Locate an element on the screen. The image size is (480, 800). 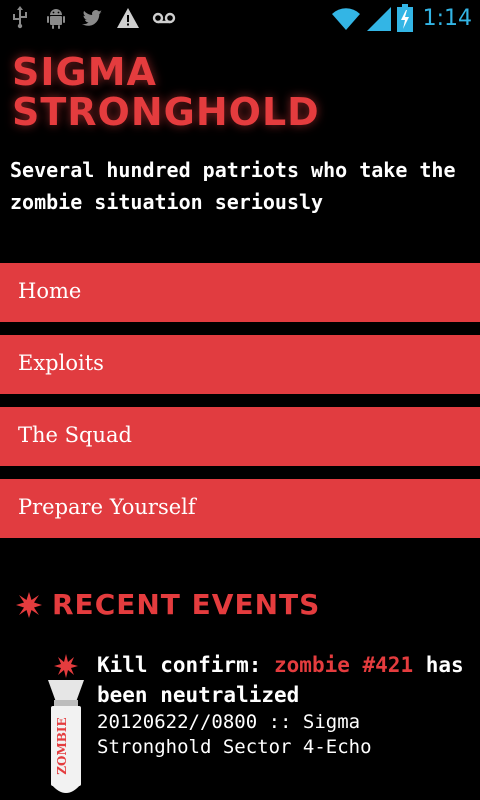
bomb-label: ZOMBIE is located at coordinates (62, 745).